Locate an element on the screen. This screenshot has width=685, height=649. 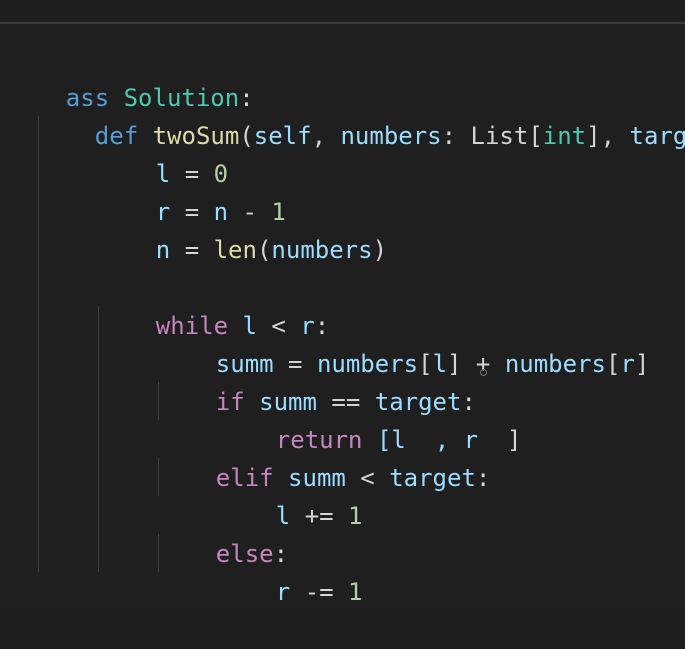
builtin-len: len is located at coordinates (235, 250).